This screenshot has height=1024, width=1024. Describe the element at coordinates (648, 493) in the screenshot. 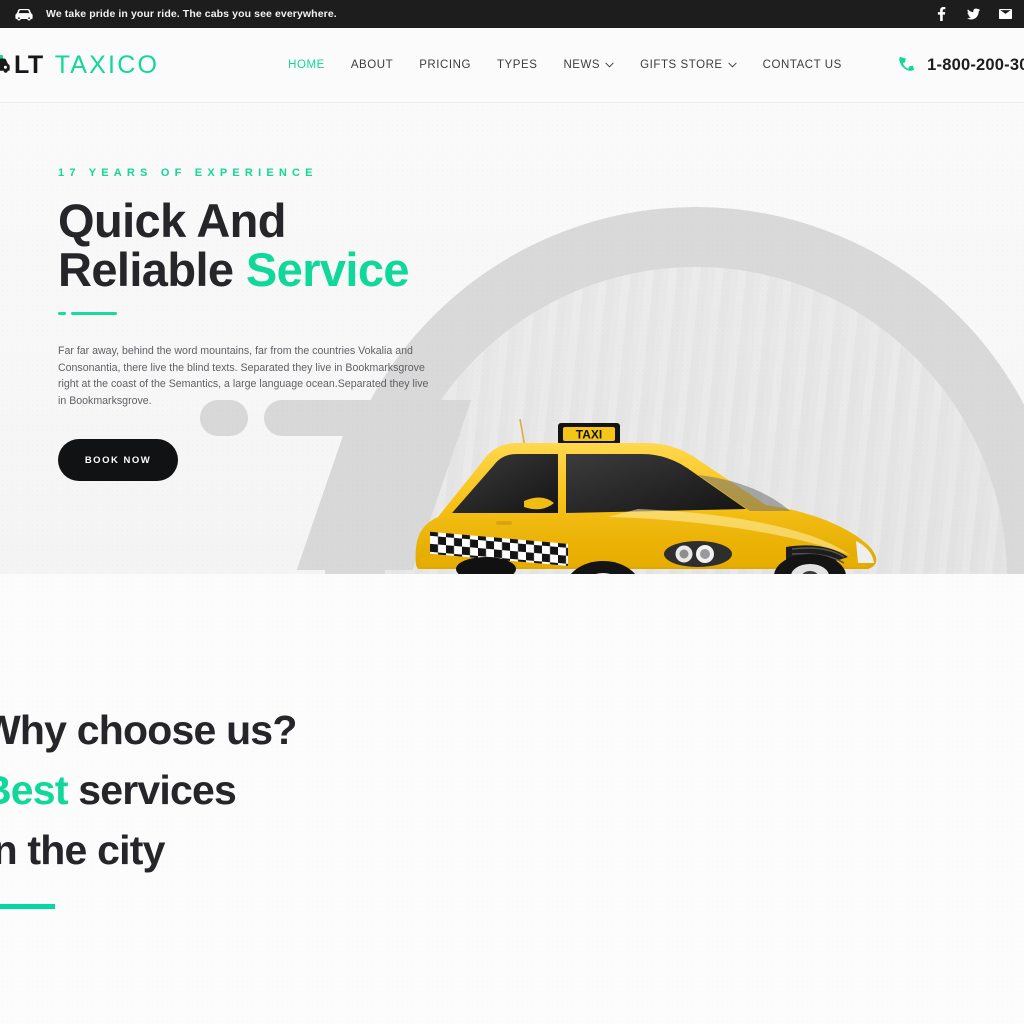

I see `taxi-illustration: TAXI` at that location.